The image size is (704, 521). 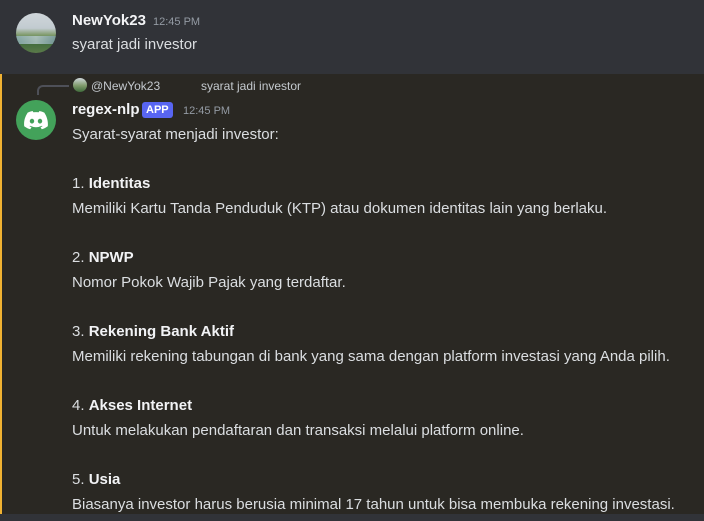 I want to click on bot-username: regex-nlp, so click(x=106, y=109).